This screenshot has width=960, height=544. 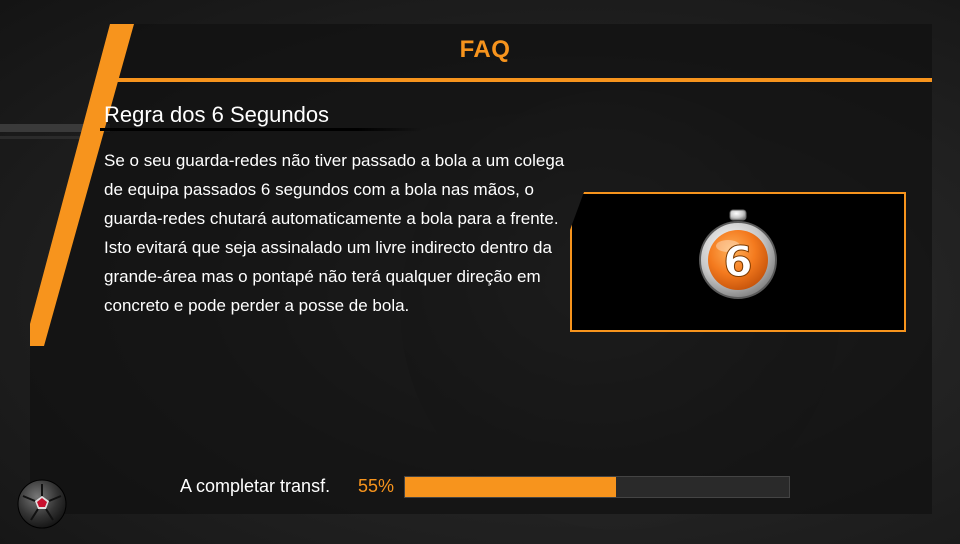 I want to click on background-stripe-thin, so click(x=45, y=137).